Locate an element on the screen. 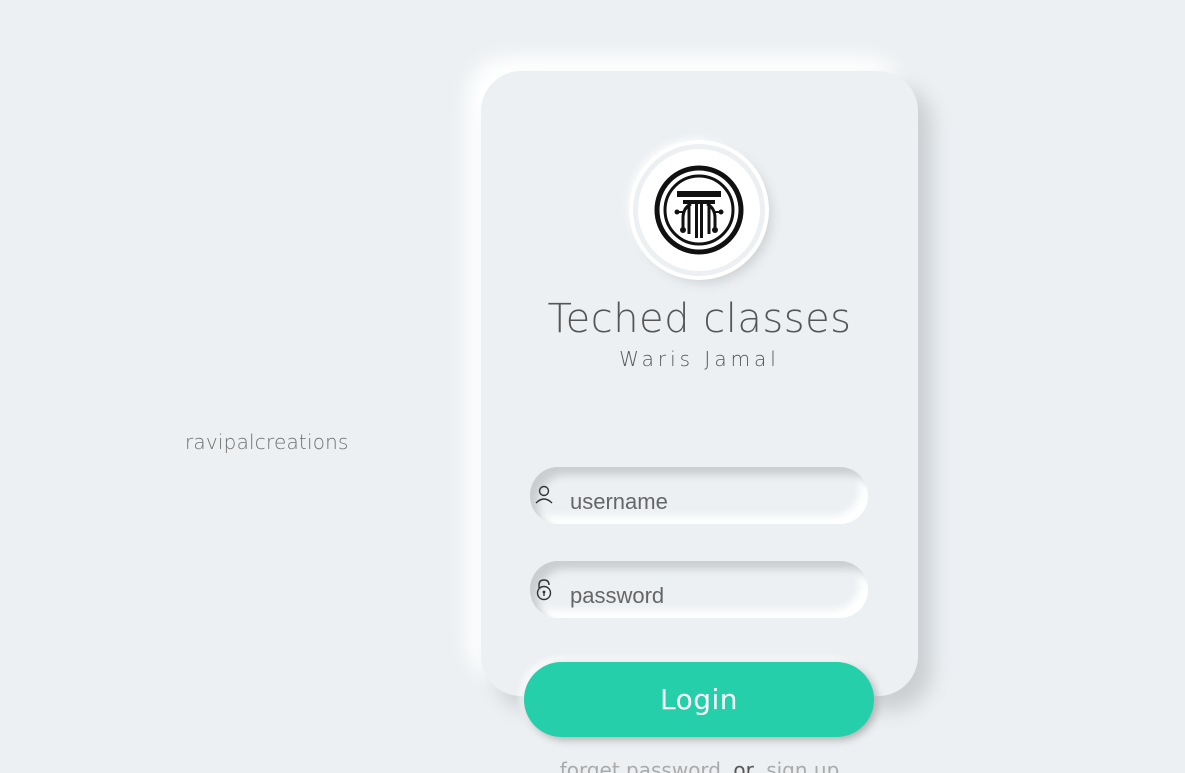  sign-up-link: sign up is located at coordinates (802, 765).